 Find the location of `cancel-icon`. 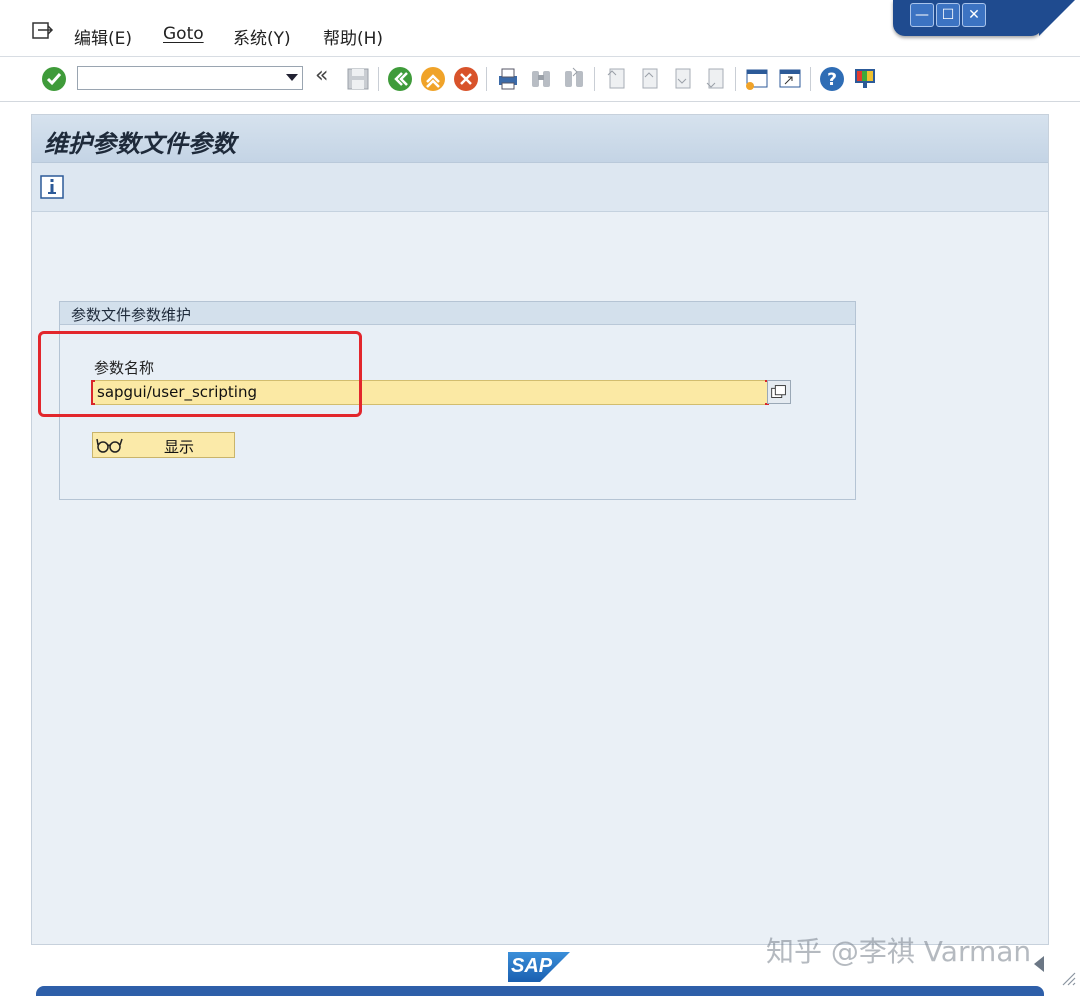

cancel-icon is located at coordinates (466, 79).